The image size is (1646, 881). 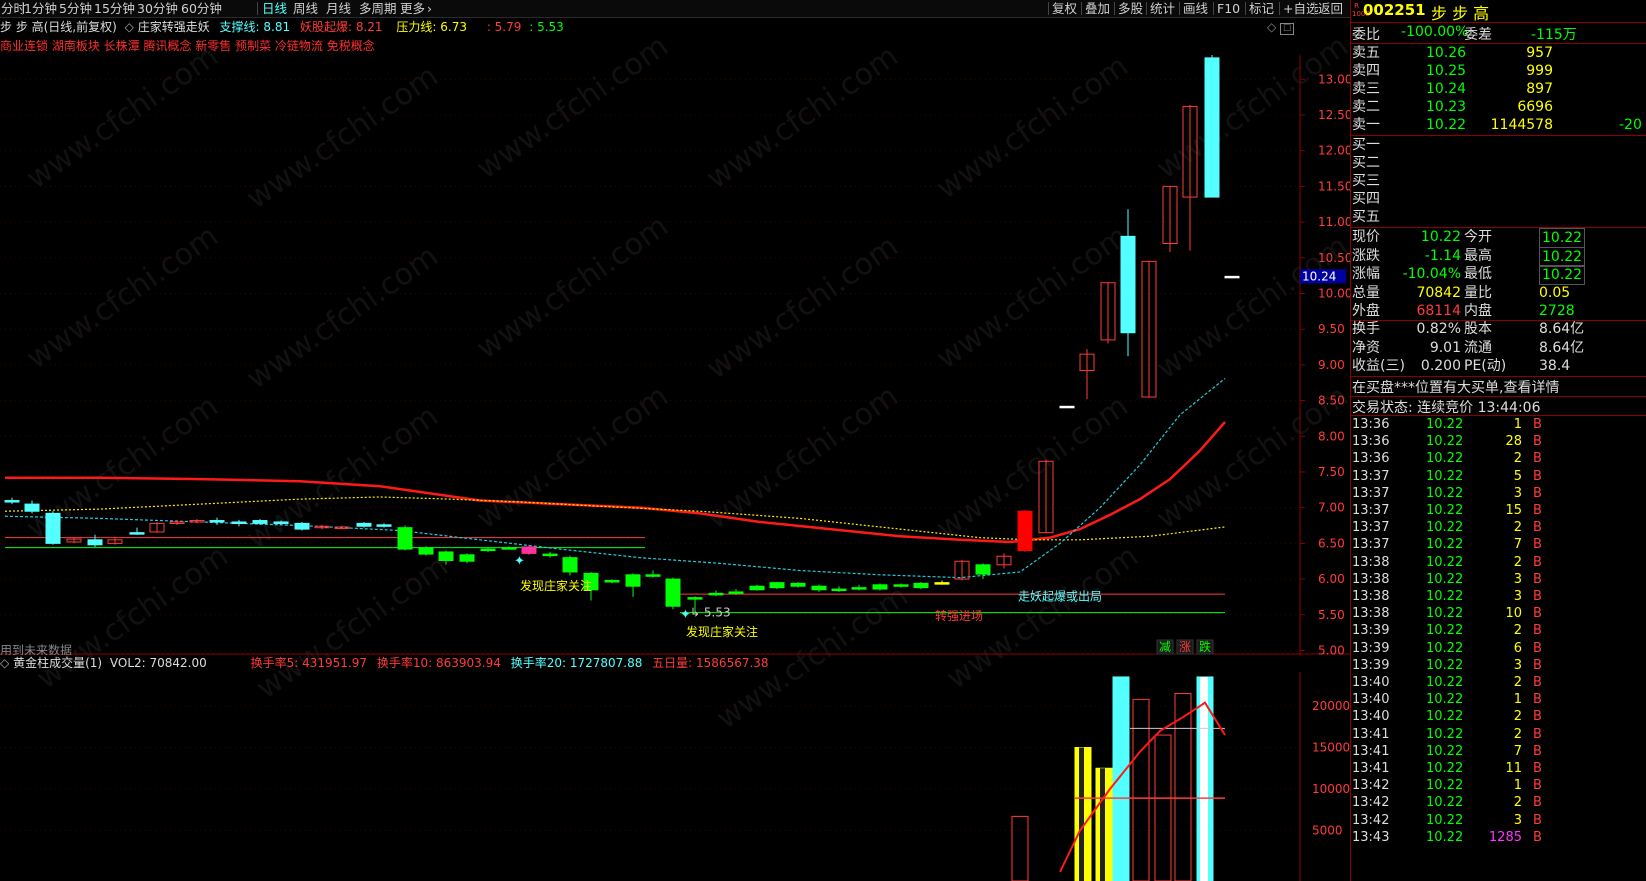 What do you see at coordinates (429, 8) in the screenshot?
I see `more-chevron-icon: ›` at bounding box center [429, 8].